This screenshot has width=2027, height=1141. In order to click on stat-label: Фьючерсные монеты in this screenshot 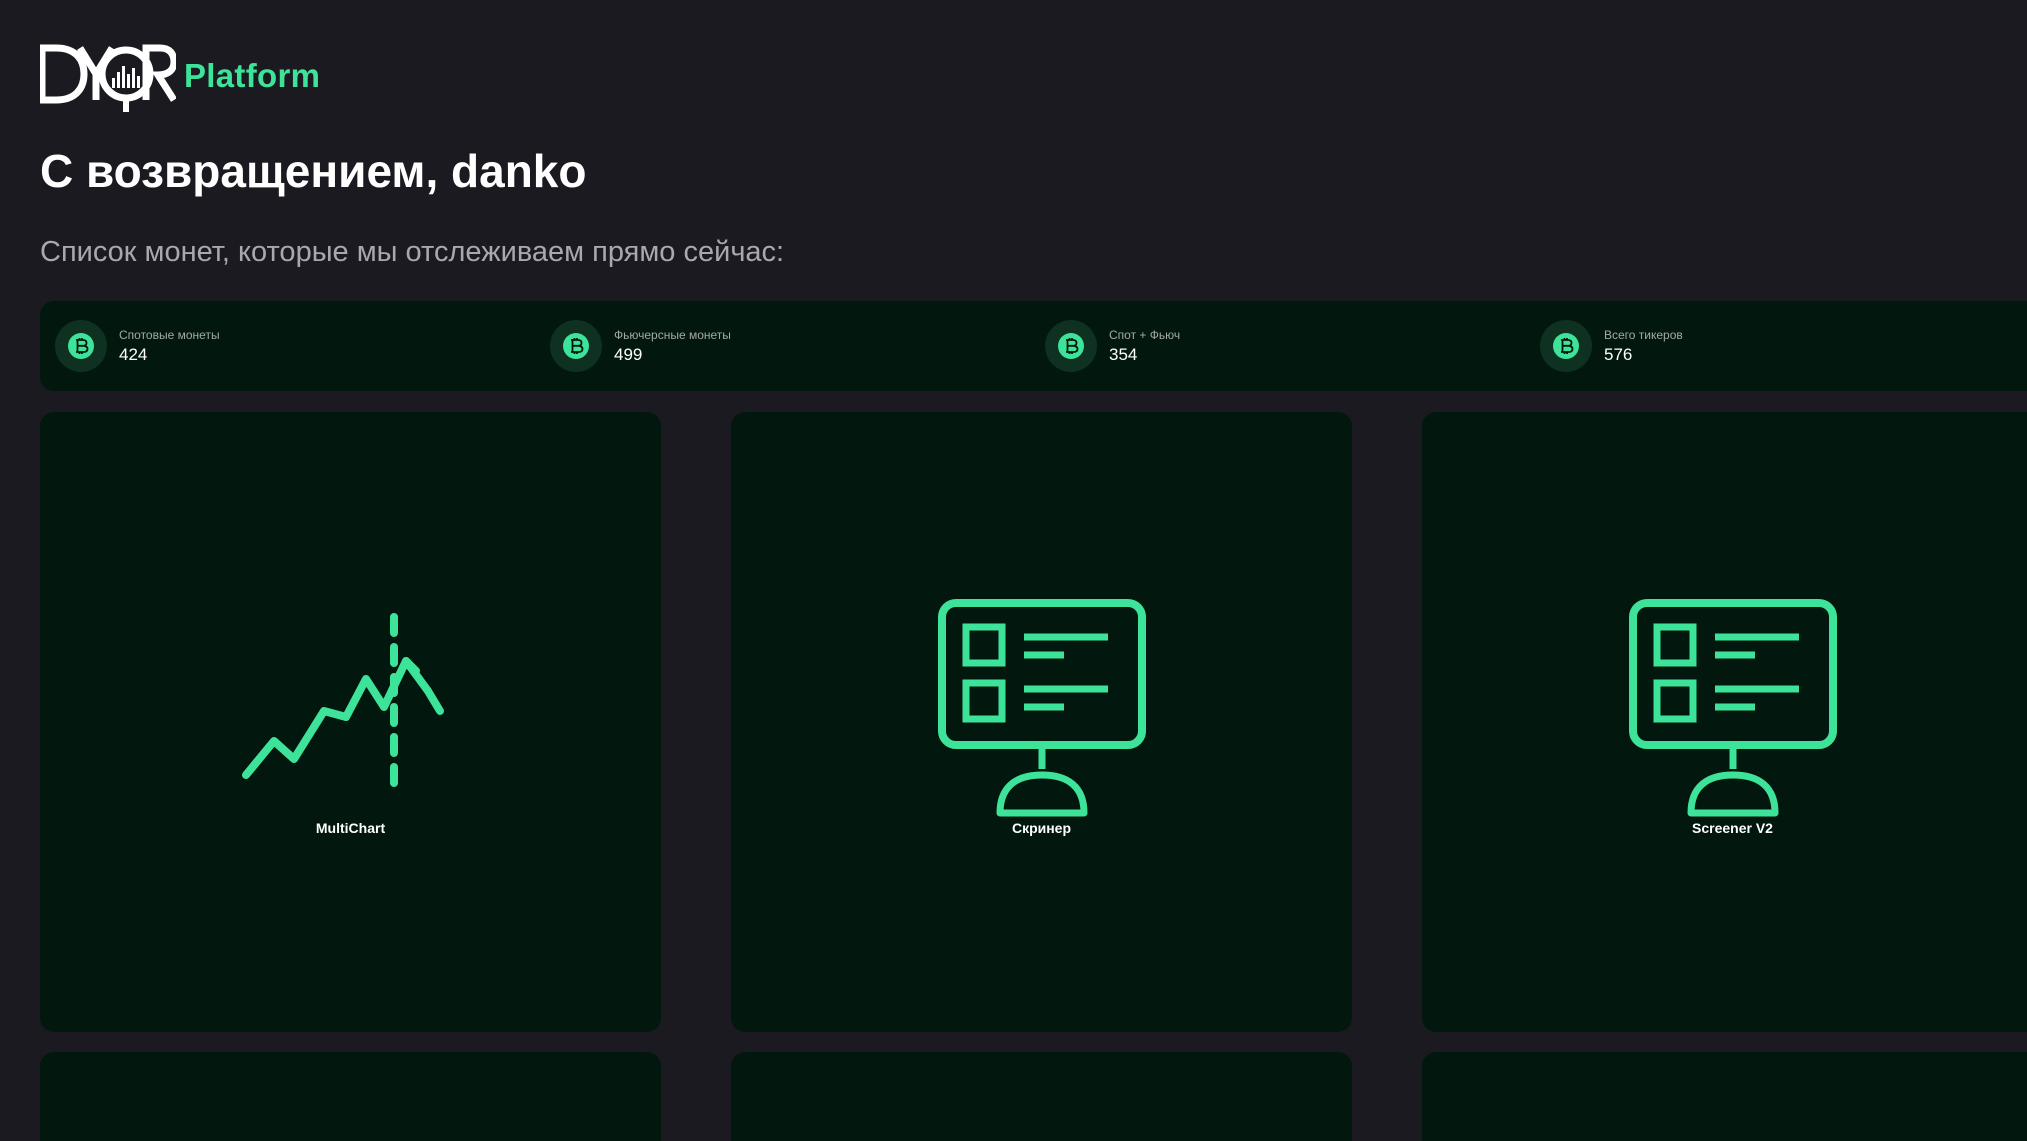, I will do `click(672, 334)`.